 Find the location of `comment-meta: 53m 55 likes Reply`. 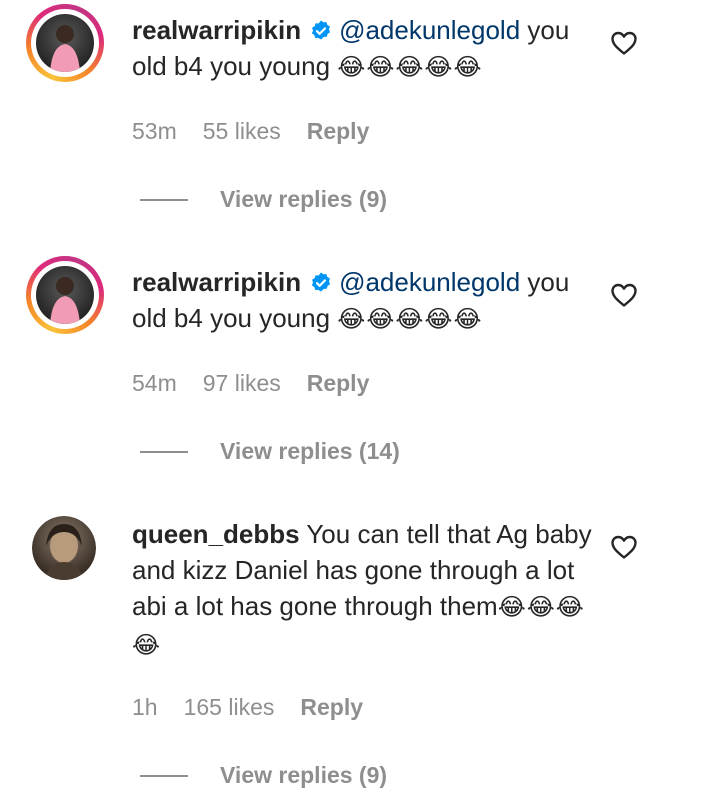

comment-meta: 53m 55 likes Reply is located at coordinates (250, 131).